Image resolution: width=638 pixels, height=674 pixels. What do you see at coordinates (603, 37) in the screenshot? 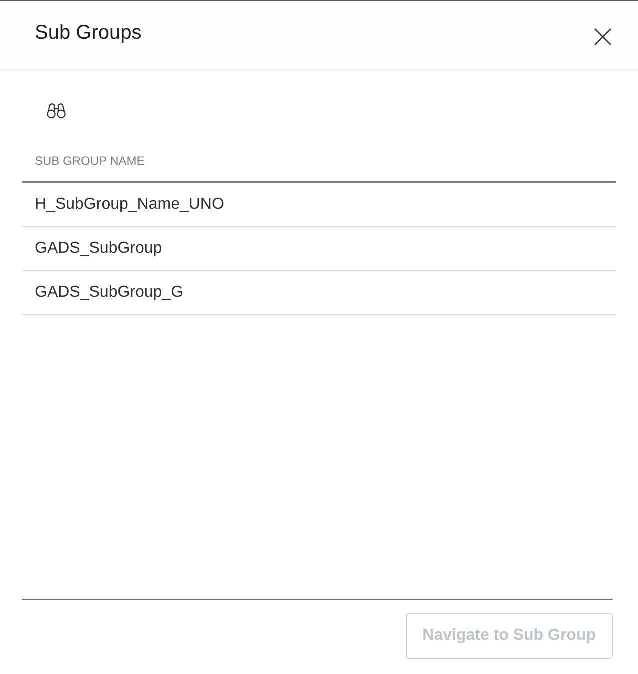
I see `close-icon` at bounding box center [603, 37].